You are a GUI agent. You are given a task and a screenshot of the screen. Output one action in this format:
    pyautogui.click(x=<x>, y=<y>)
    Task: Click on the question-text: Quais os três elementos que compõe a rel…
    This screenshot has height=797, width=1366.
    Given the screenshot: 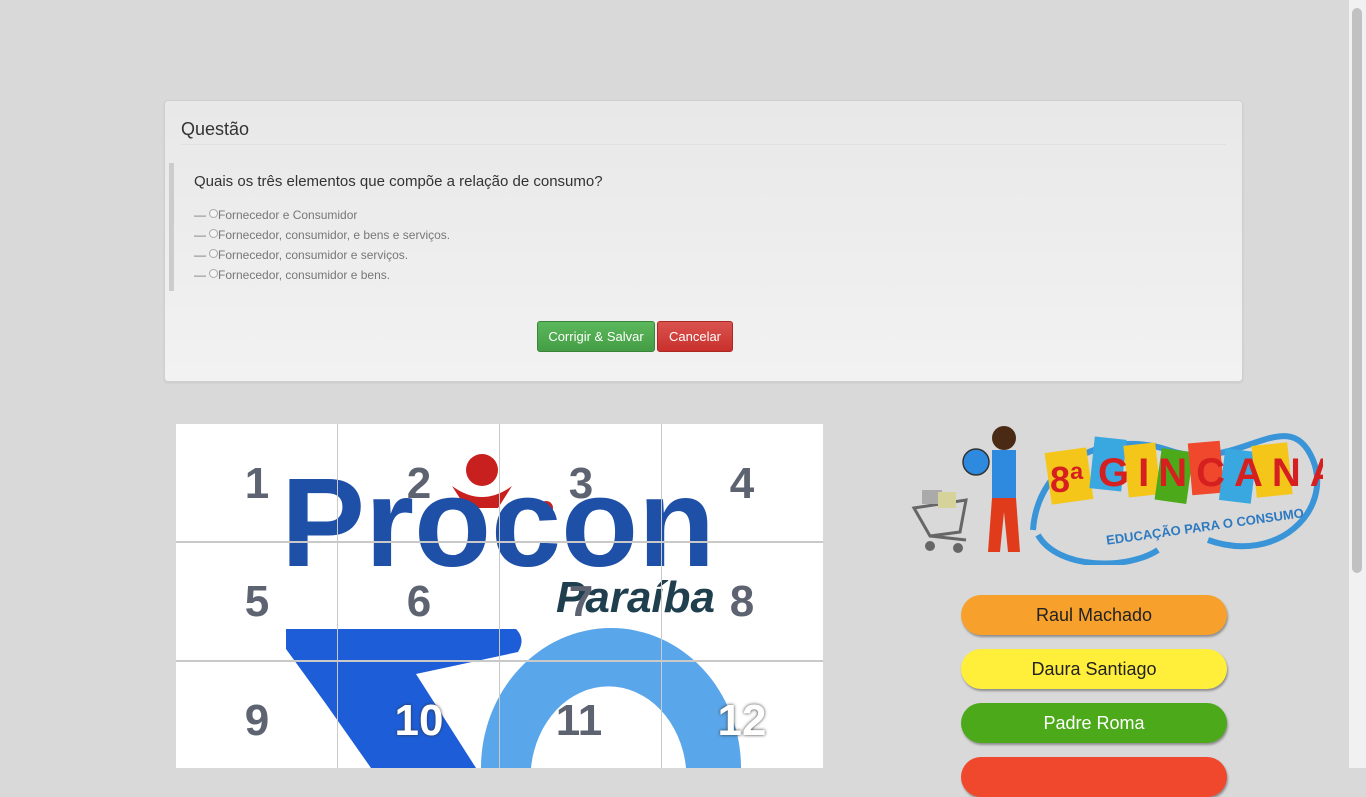 What is the action you would take?
    pyautogui.click(x=398, y=181)
    